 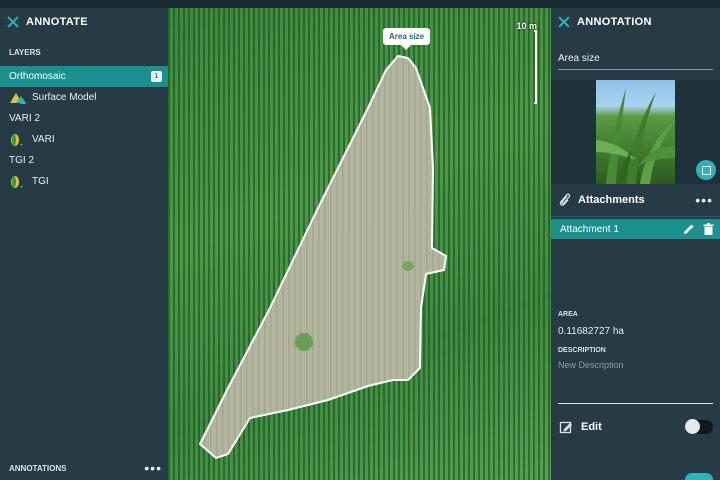 What do you see at coordinates (57, 22) in the screenshot?
I see `panel-title: ANNOTATE` at bounding box center [57, 22].